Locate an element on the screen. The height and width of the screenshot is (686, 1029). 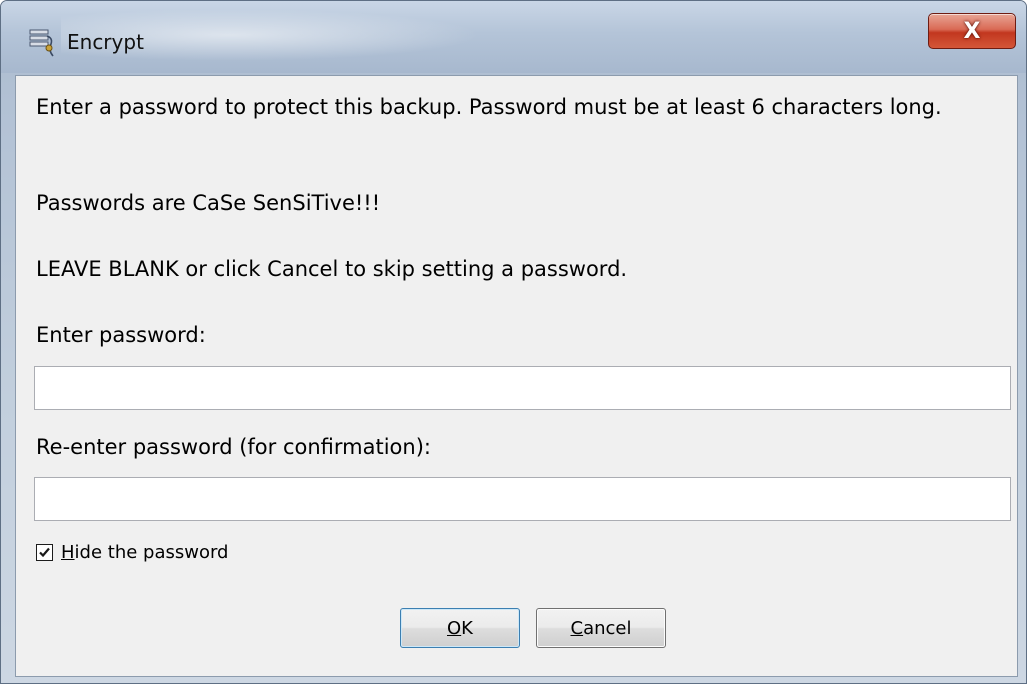
hide-password-option: Hide the password is located at coordinates (132, 552).